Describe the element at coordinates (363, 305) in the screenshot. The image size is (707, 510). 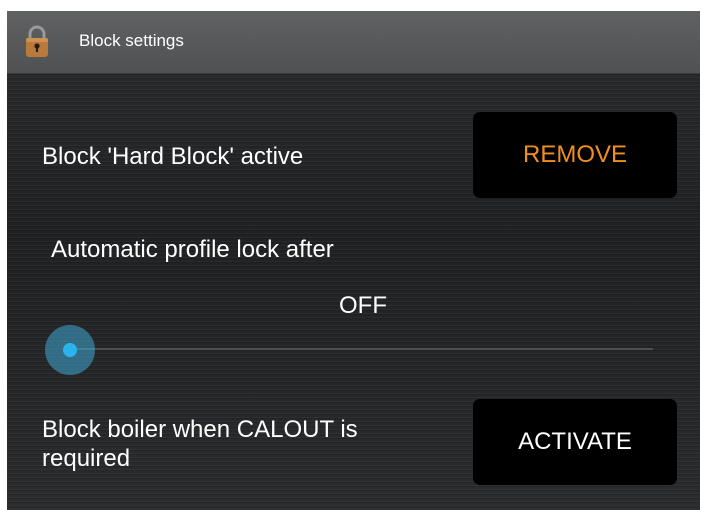
I see `auto-lock-value: OFF` at that location.